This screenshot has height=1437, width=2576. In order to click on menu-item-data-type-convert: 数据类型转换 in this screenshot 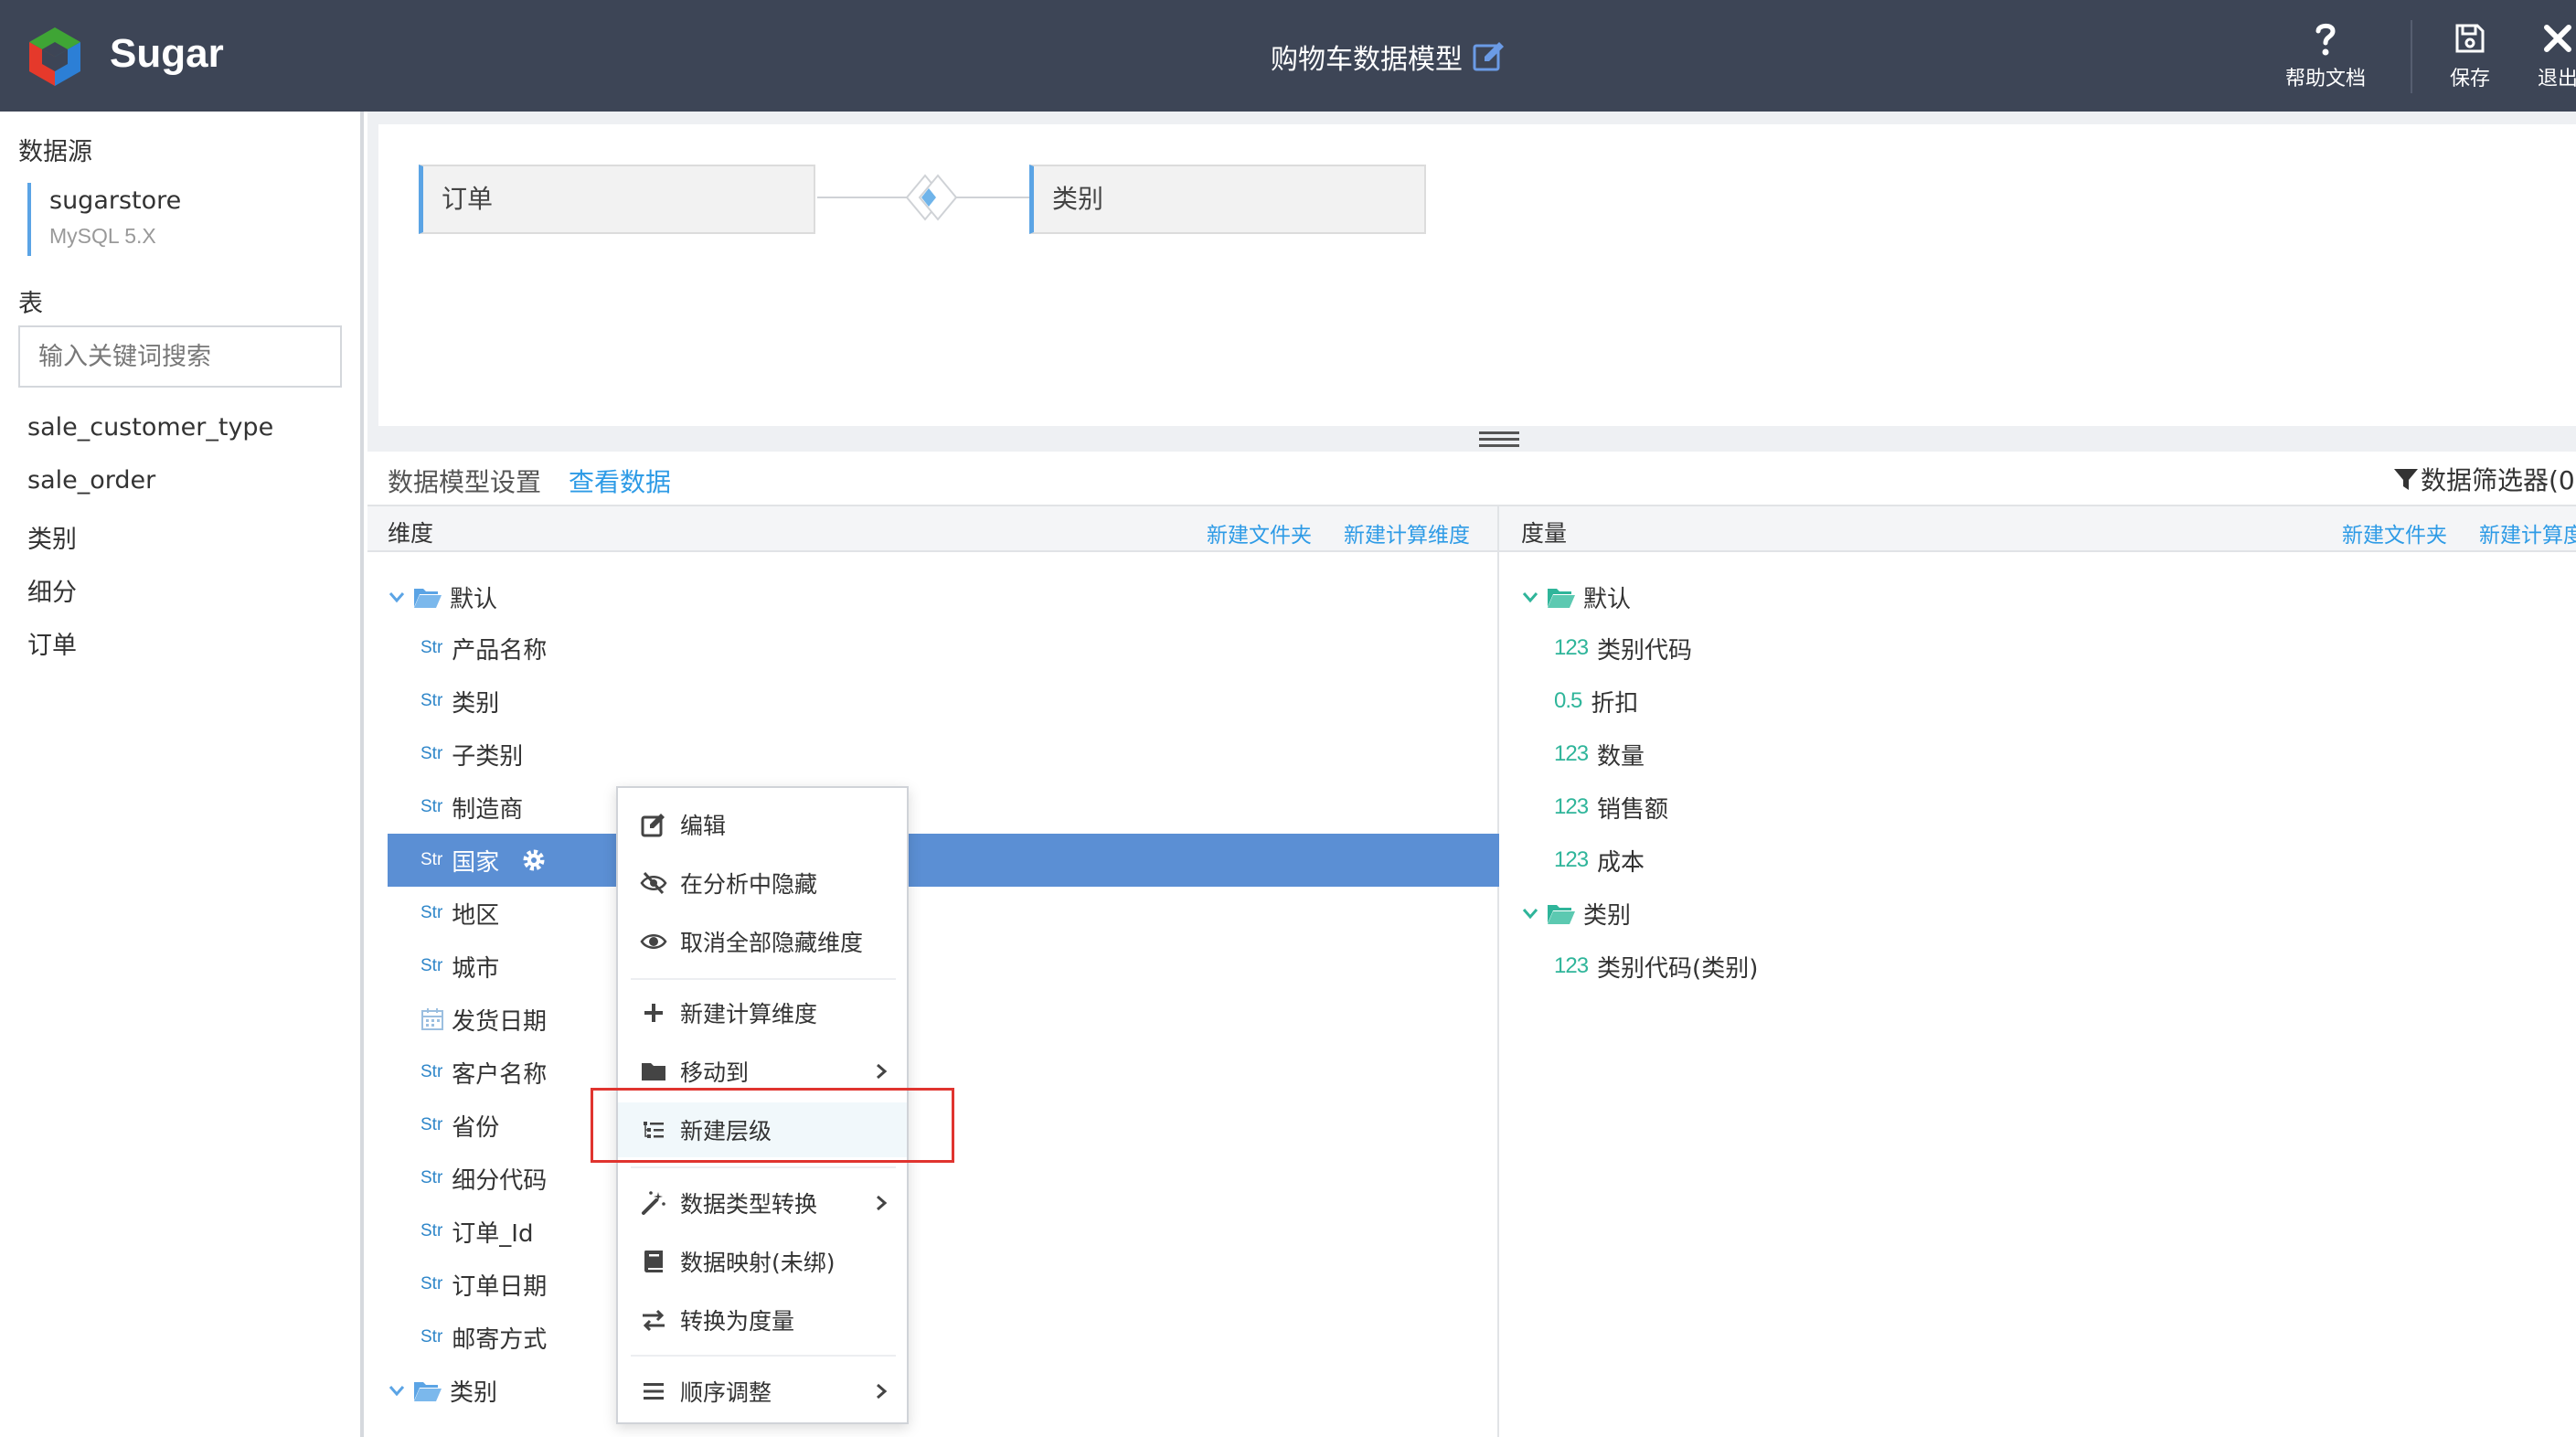, I will do `click(762, 1203)`.